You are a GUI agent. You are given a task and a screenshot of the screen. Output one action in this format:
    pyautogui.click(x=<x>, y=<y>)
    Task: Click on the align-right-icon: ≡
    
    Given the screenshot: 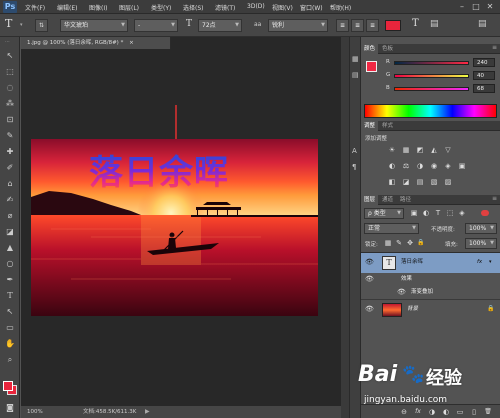 What is the action you would take?
    pyautogui.click(x=372, y=25)
    